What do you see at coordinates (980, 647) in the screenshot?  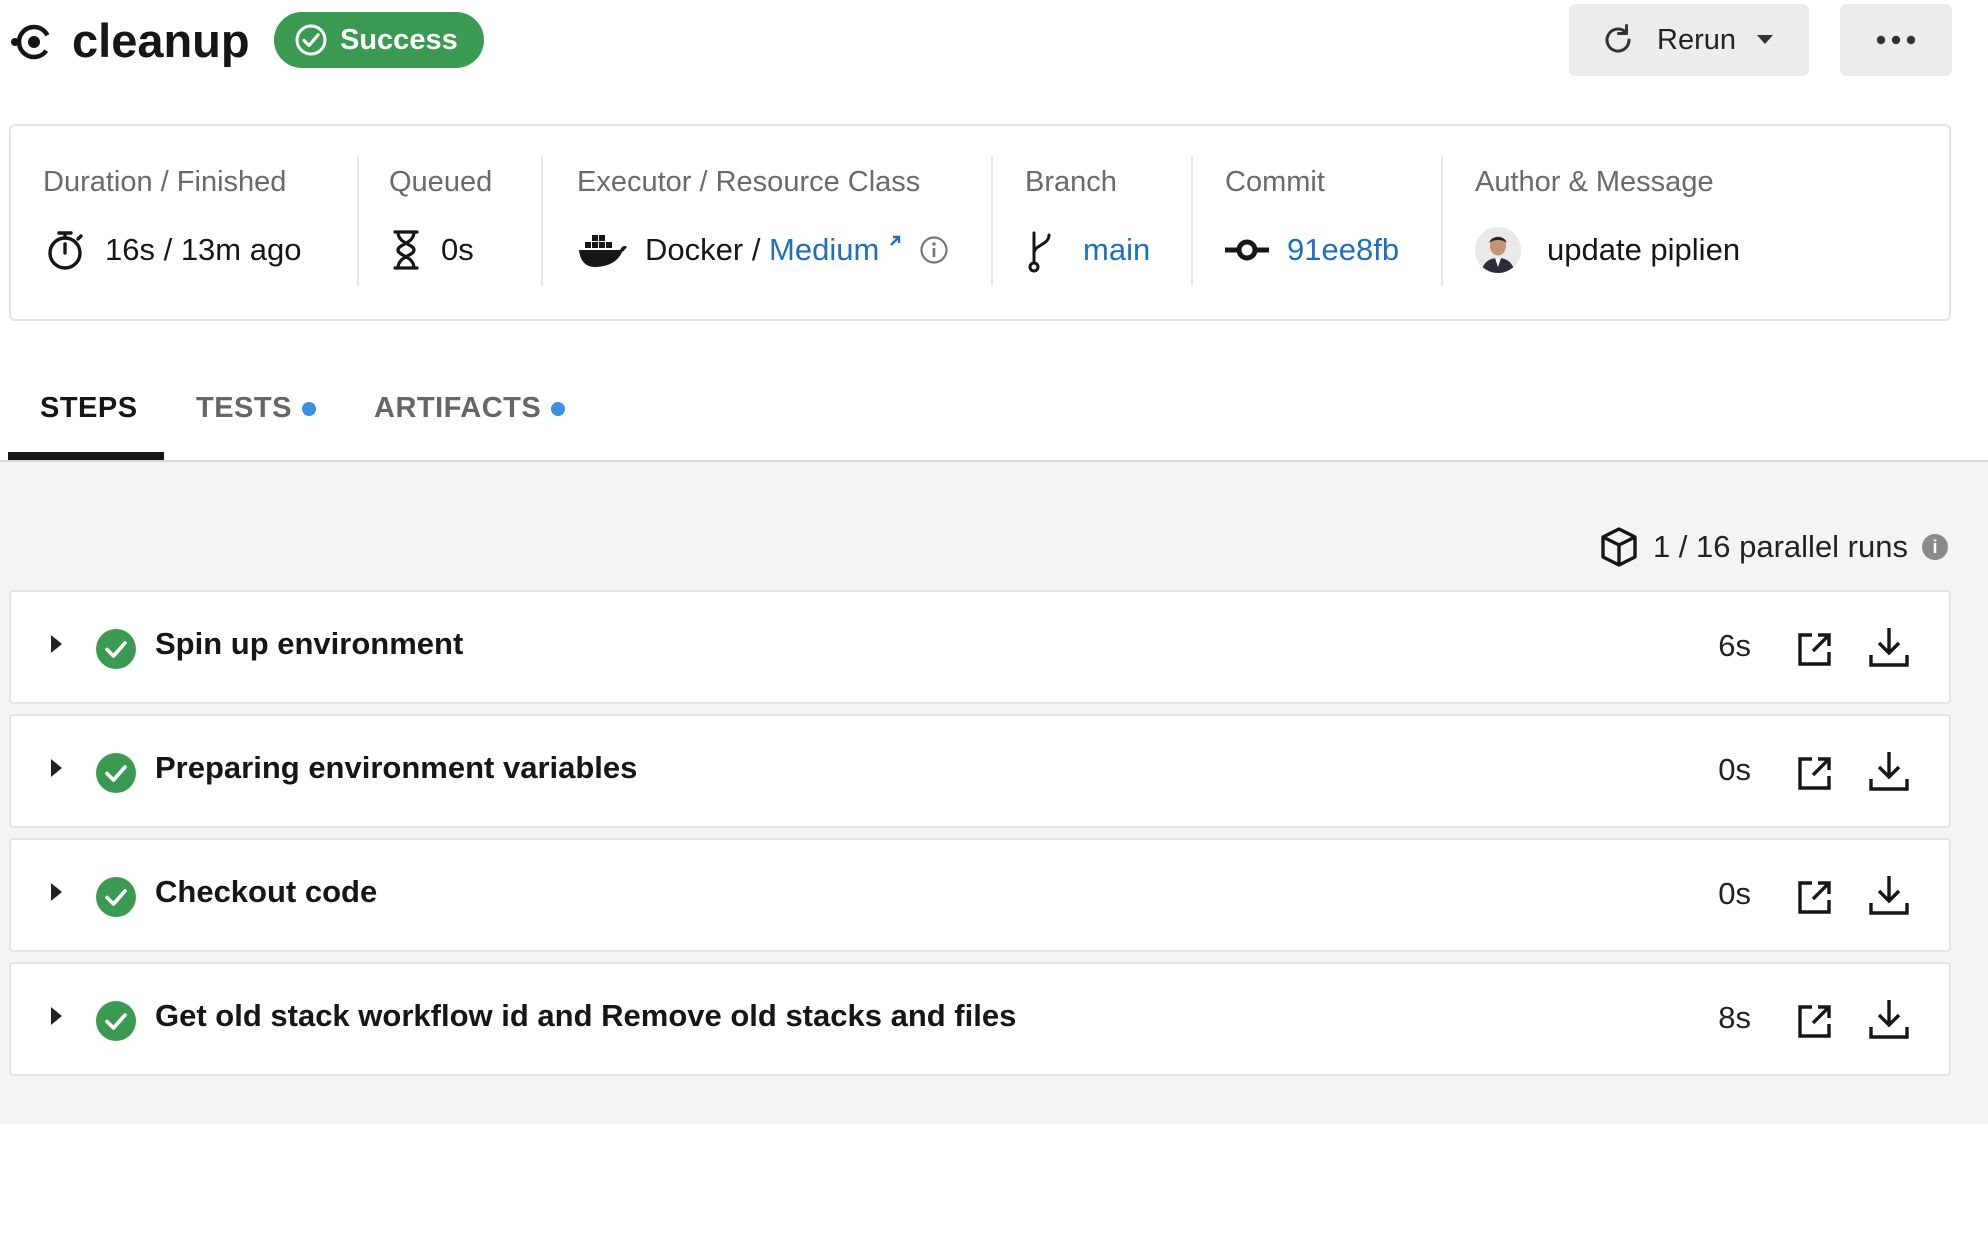 I see `step-row: Spin up environment 6s` at bounding box center [980, 647].